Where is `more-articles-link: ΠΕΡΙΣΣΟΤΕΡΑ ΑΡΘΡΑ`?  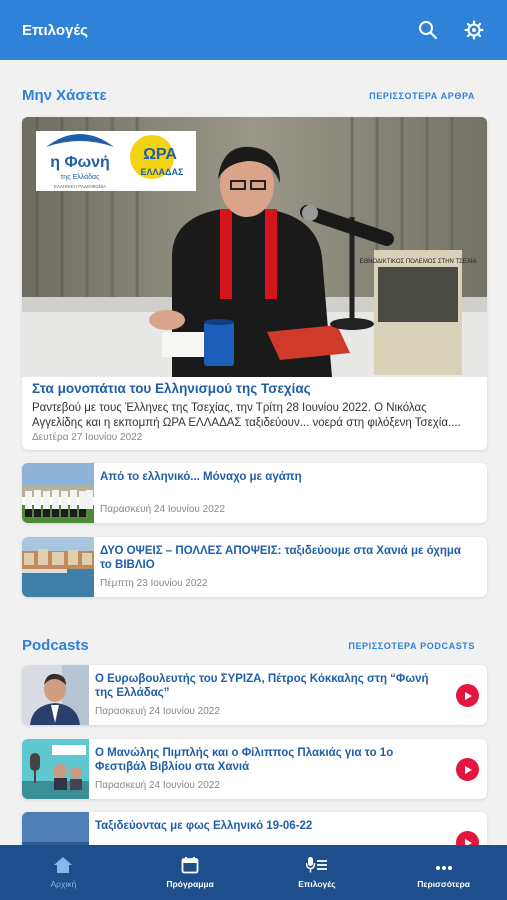 more-articles-link: ΠΕΡΙΣΣΟΤΕΡΑ ΑΡΘΡΑ is located at coordinates (422, 96).